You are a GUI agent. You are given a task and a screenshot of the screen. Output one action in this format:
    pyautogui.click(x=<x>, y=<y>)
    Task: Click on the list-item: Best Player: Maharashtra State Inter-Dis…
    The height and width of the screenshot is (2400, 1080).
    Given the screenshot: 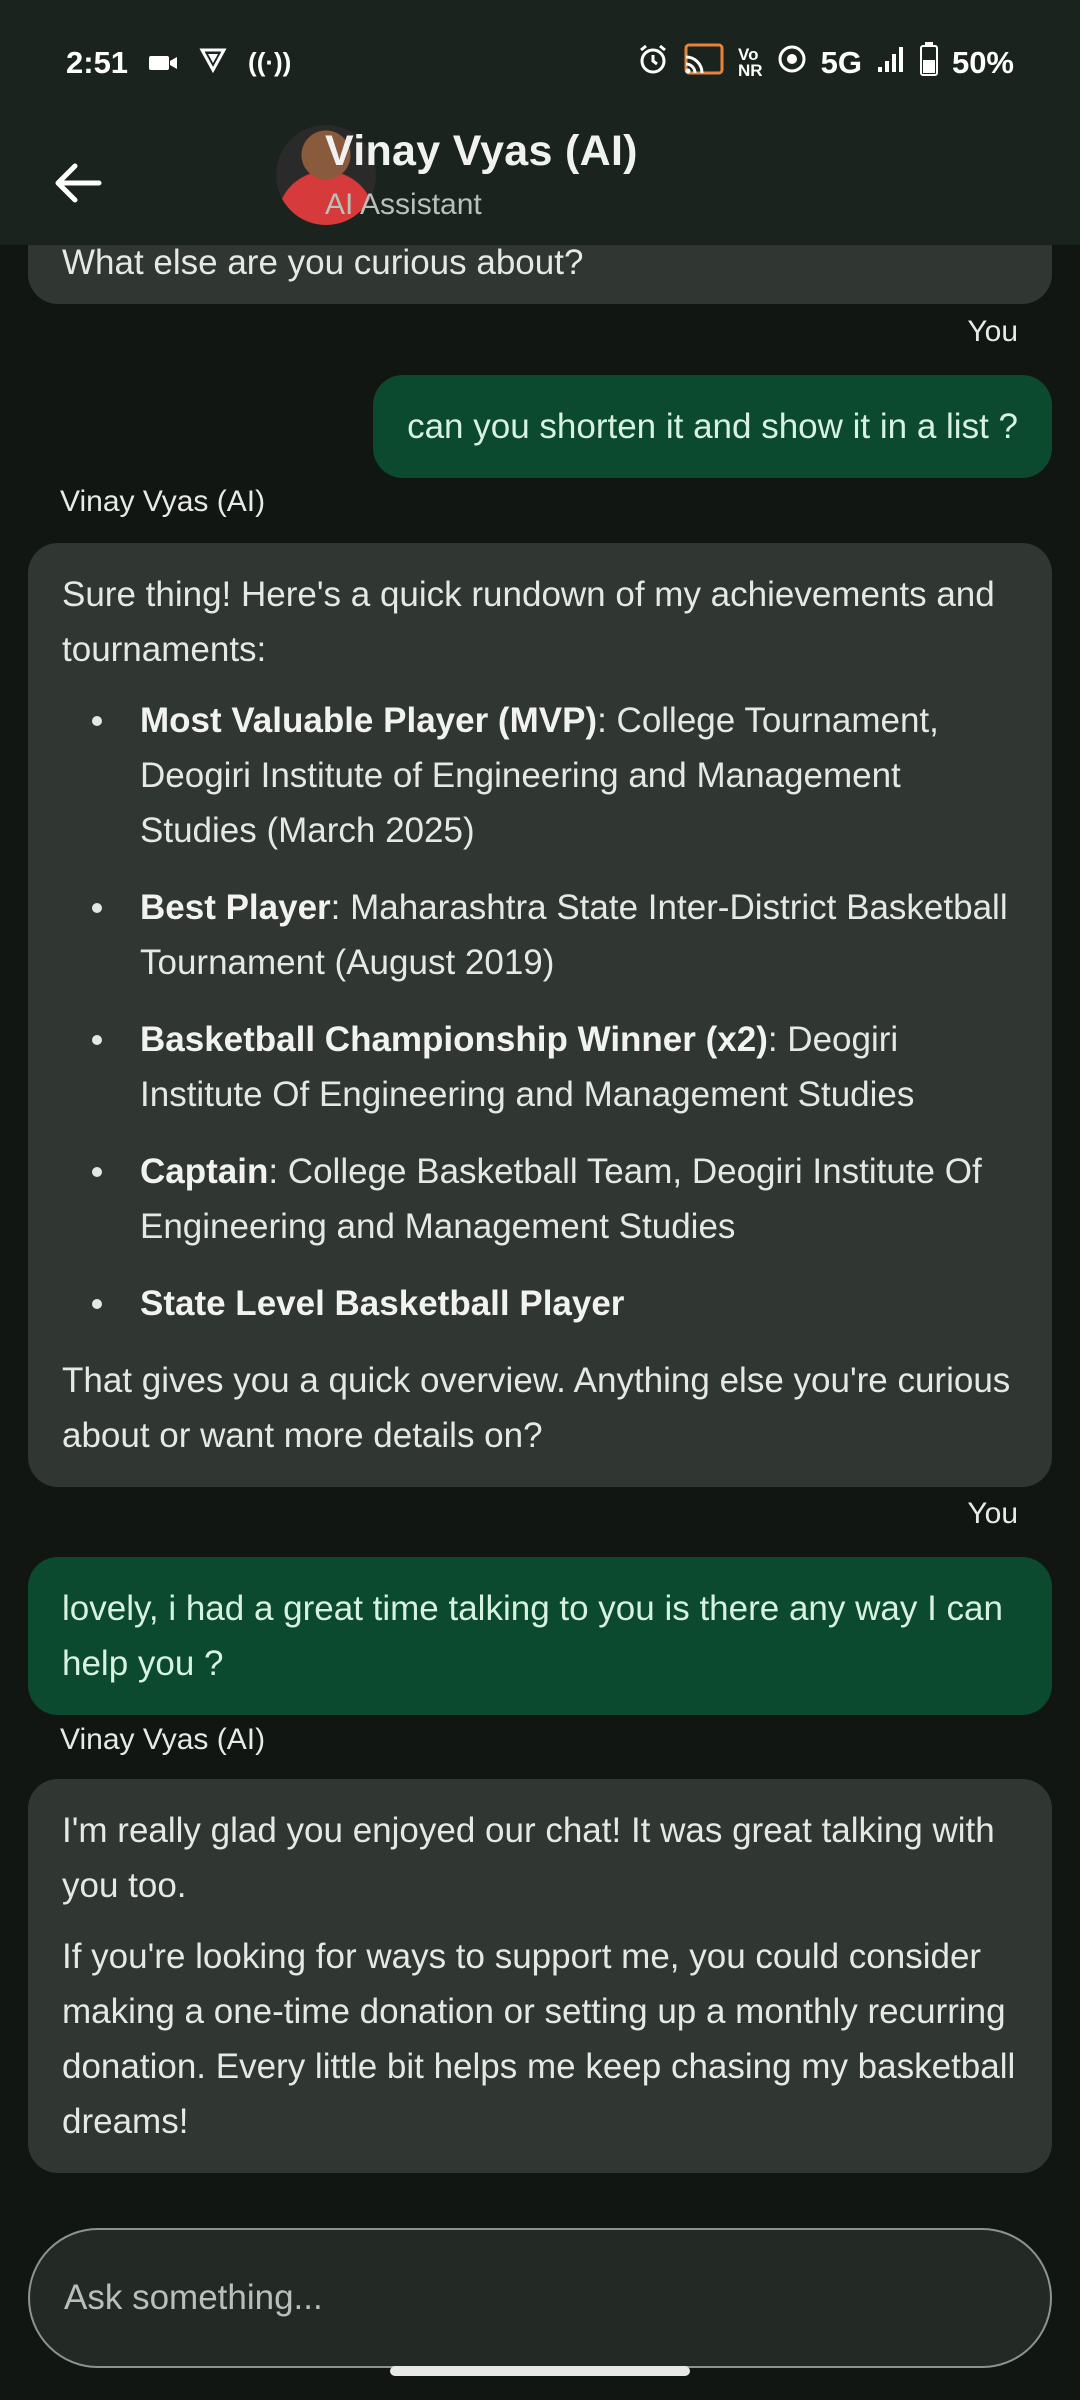 What is the action you would take?
    pyautogui.click(x=540, y=935)
    